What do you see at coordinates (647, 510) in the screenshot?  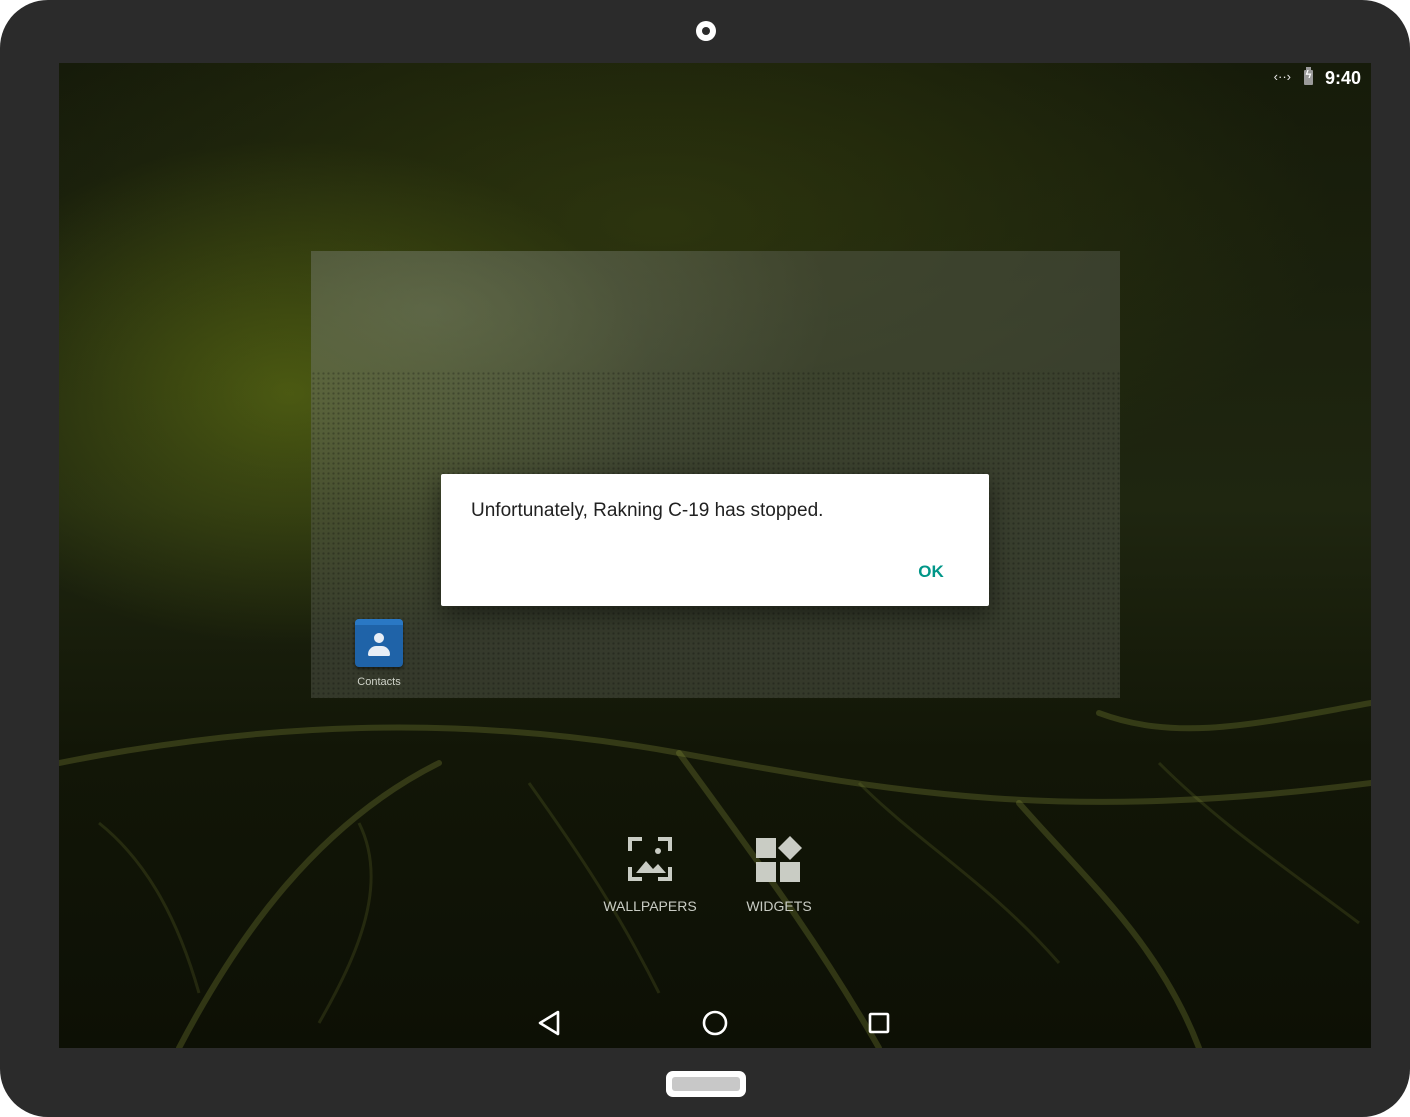 I see `dialog-message: Unfortunately, Rakning C-19 has stopped.` at bounding box center [647, 510].